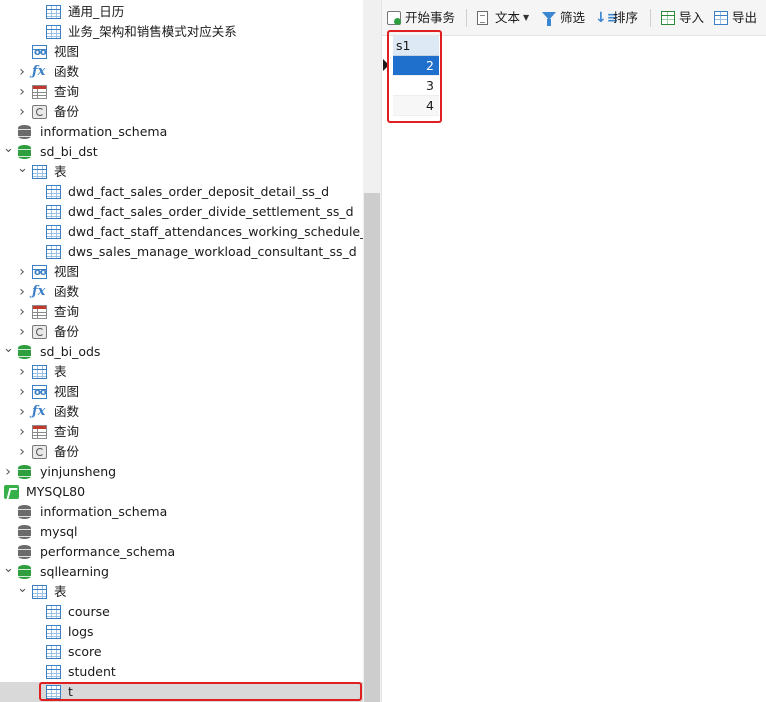 The height and width of the screenshot is (702, 766). Describe the element at coordinates (181, 292) in the screenshot. I see `folder-functions-dst: › ƒx 函数` at that location.